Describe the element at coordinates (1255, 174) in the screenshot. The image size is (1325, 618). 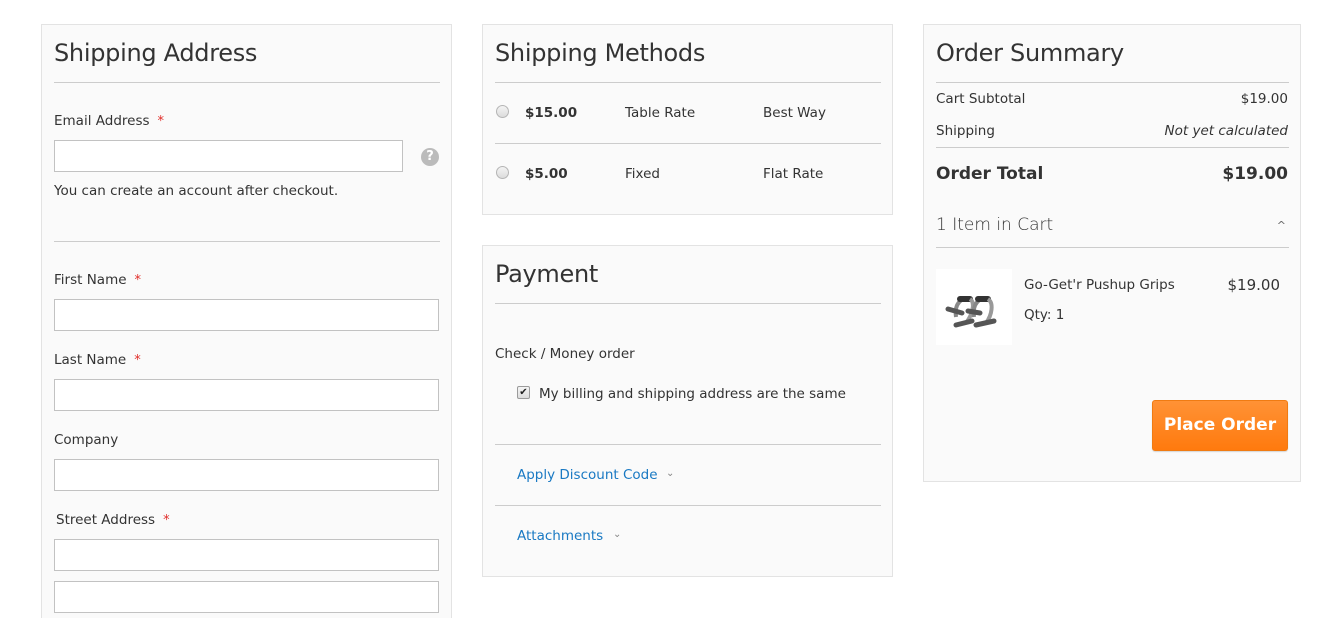
I see `order-total-value: $19.00` at that location.